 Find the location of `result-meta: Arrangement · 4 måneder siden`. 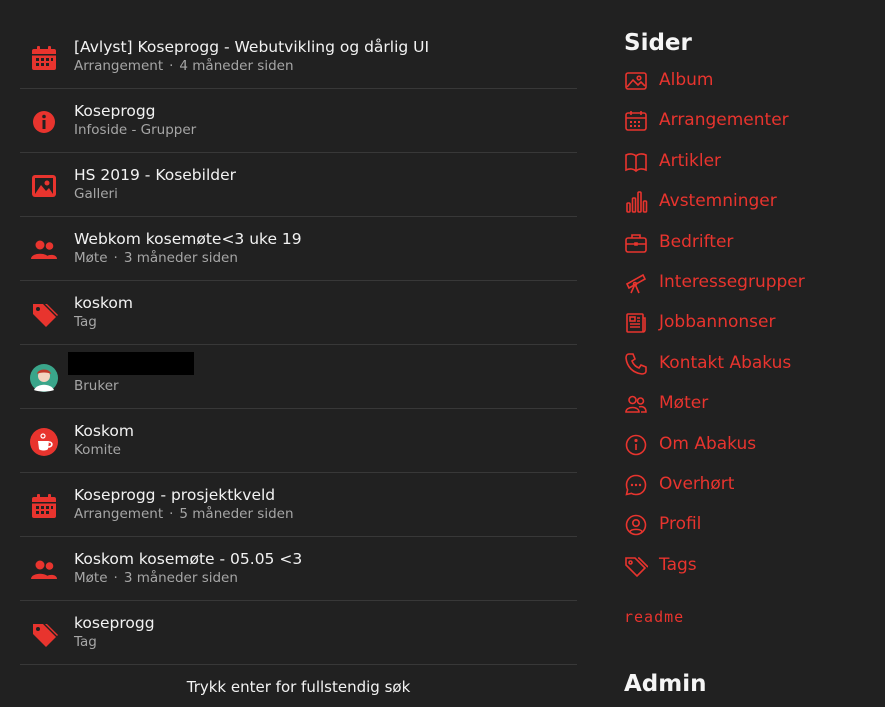

result-meta: Arrangement · 4 måneder siden is located at coordinates (184, 66).